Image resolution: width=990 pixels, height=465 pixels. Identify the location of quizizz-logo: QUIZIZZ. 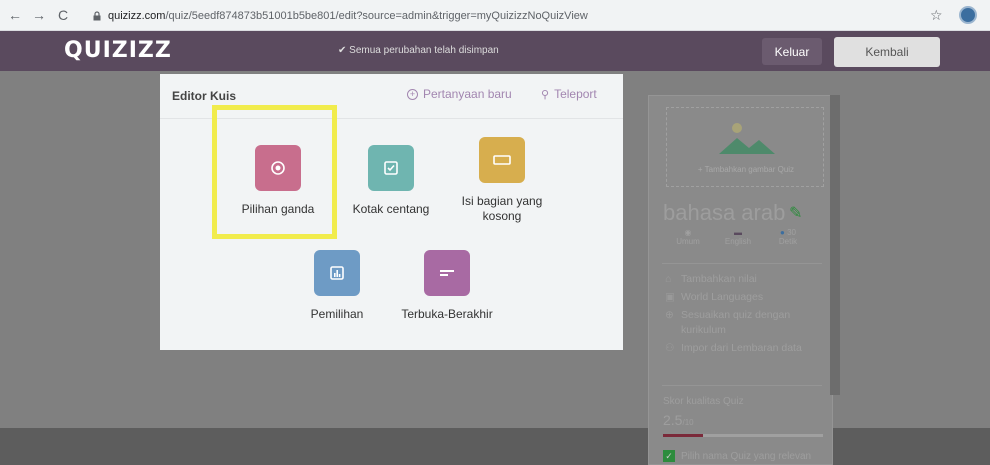
(118, 50).